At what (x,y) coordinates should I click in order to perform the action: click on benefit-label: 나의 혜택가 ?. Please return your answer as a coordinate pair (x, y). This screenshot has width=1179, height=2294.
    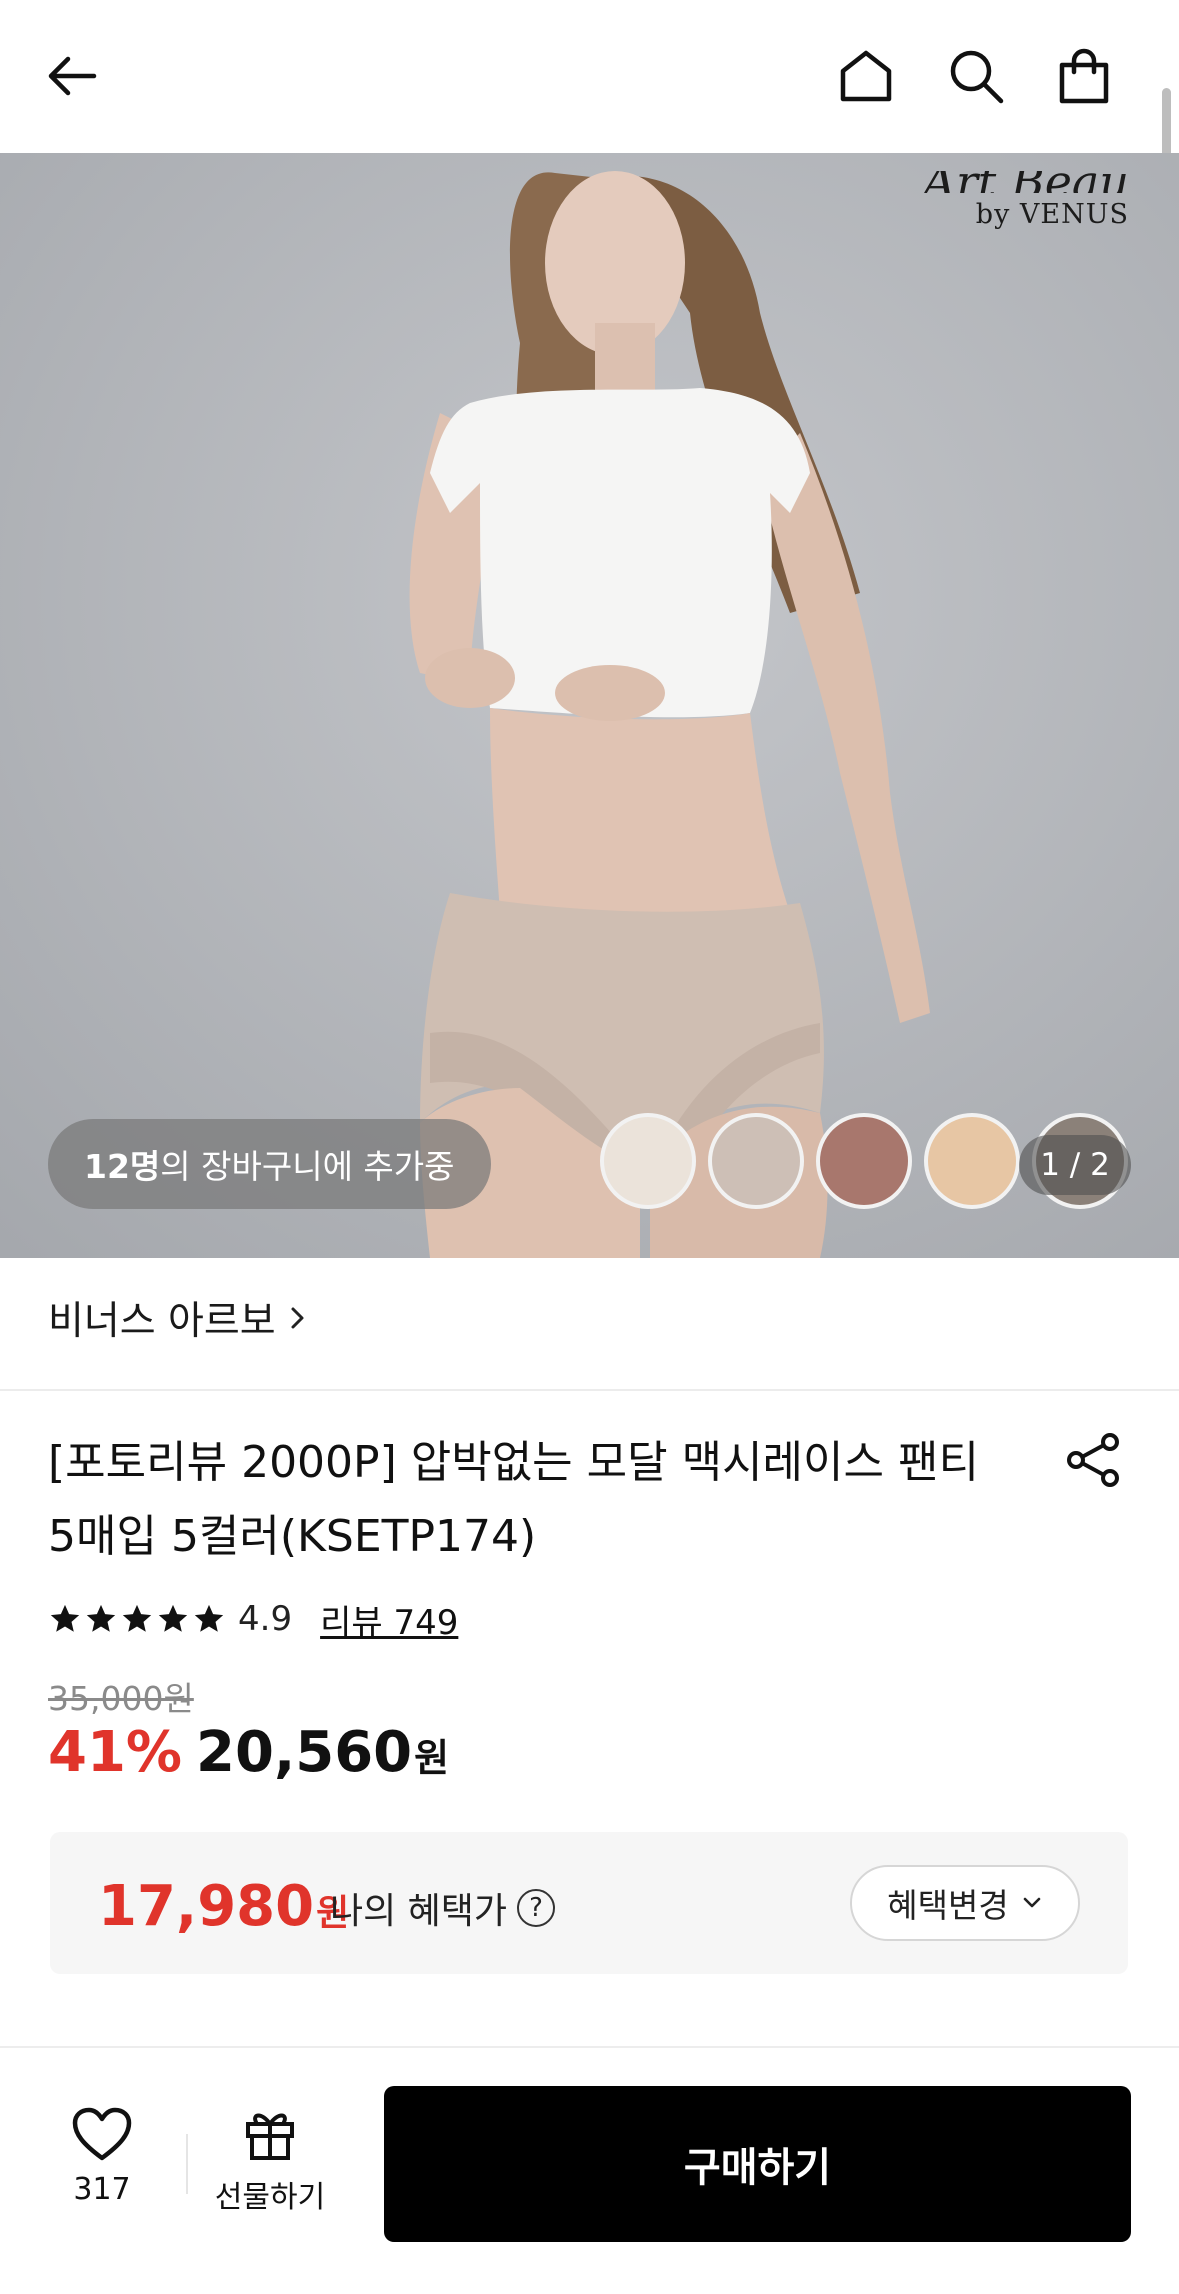
    Looking at the image, I should click on (443, 1908).